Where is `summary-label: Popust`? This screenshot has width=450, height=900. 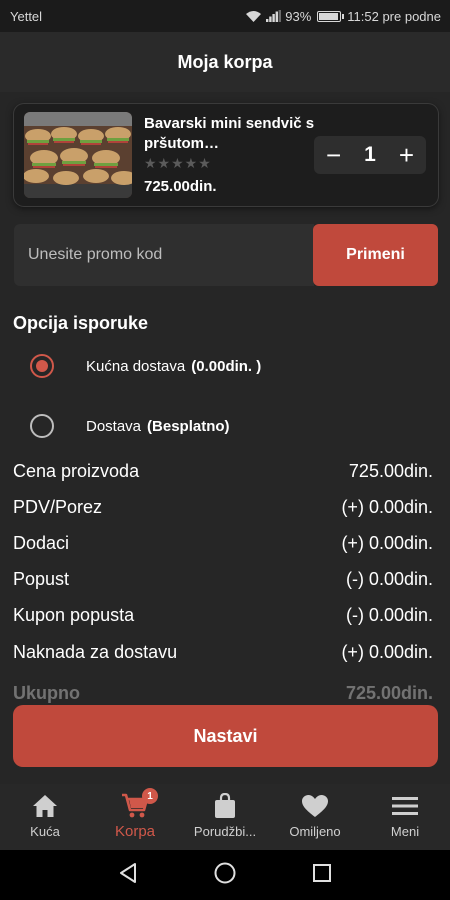 summary-label: Popust is located at coordinates (41, 579).